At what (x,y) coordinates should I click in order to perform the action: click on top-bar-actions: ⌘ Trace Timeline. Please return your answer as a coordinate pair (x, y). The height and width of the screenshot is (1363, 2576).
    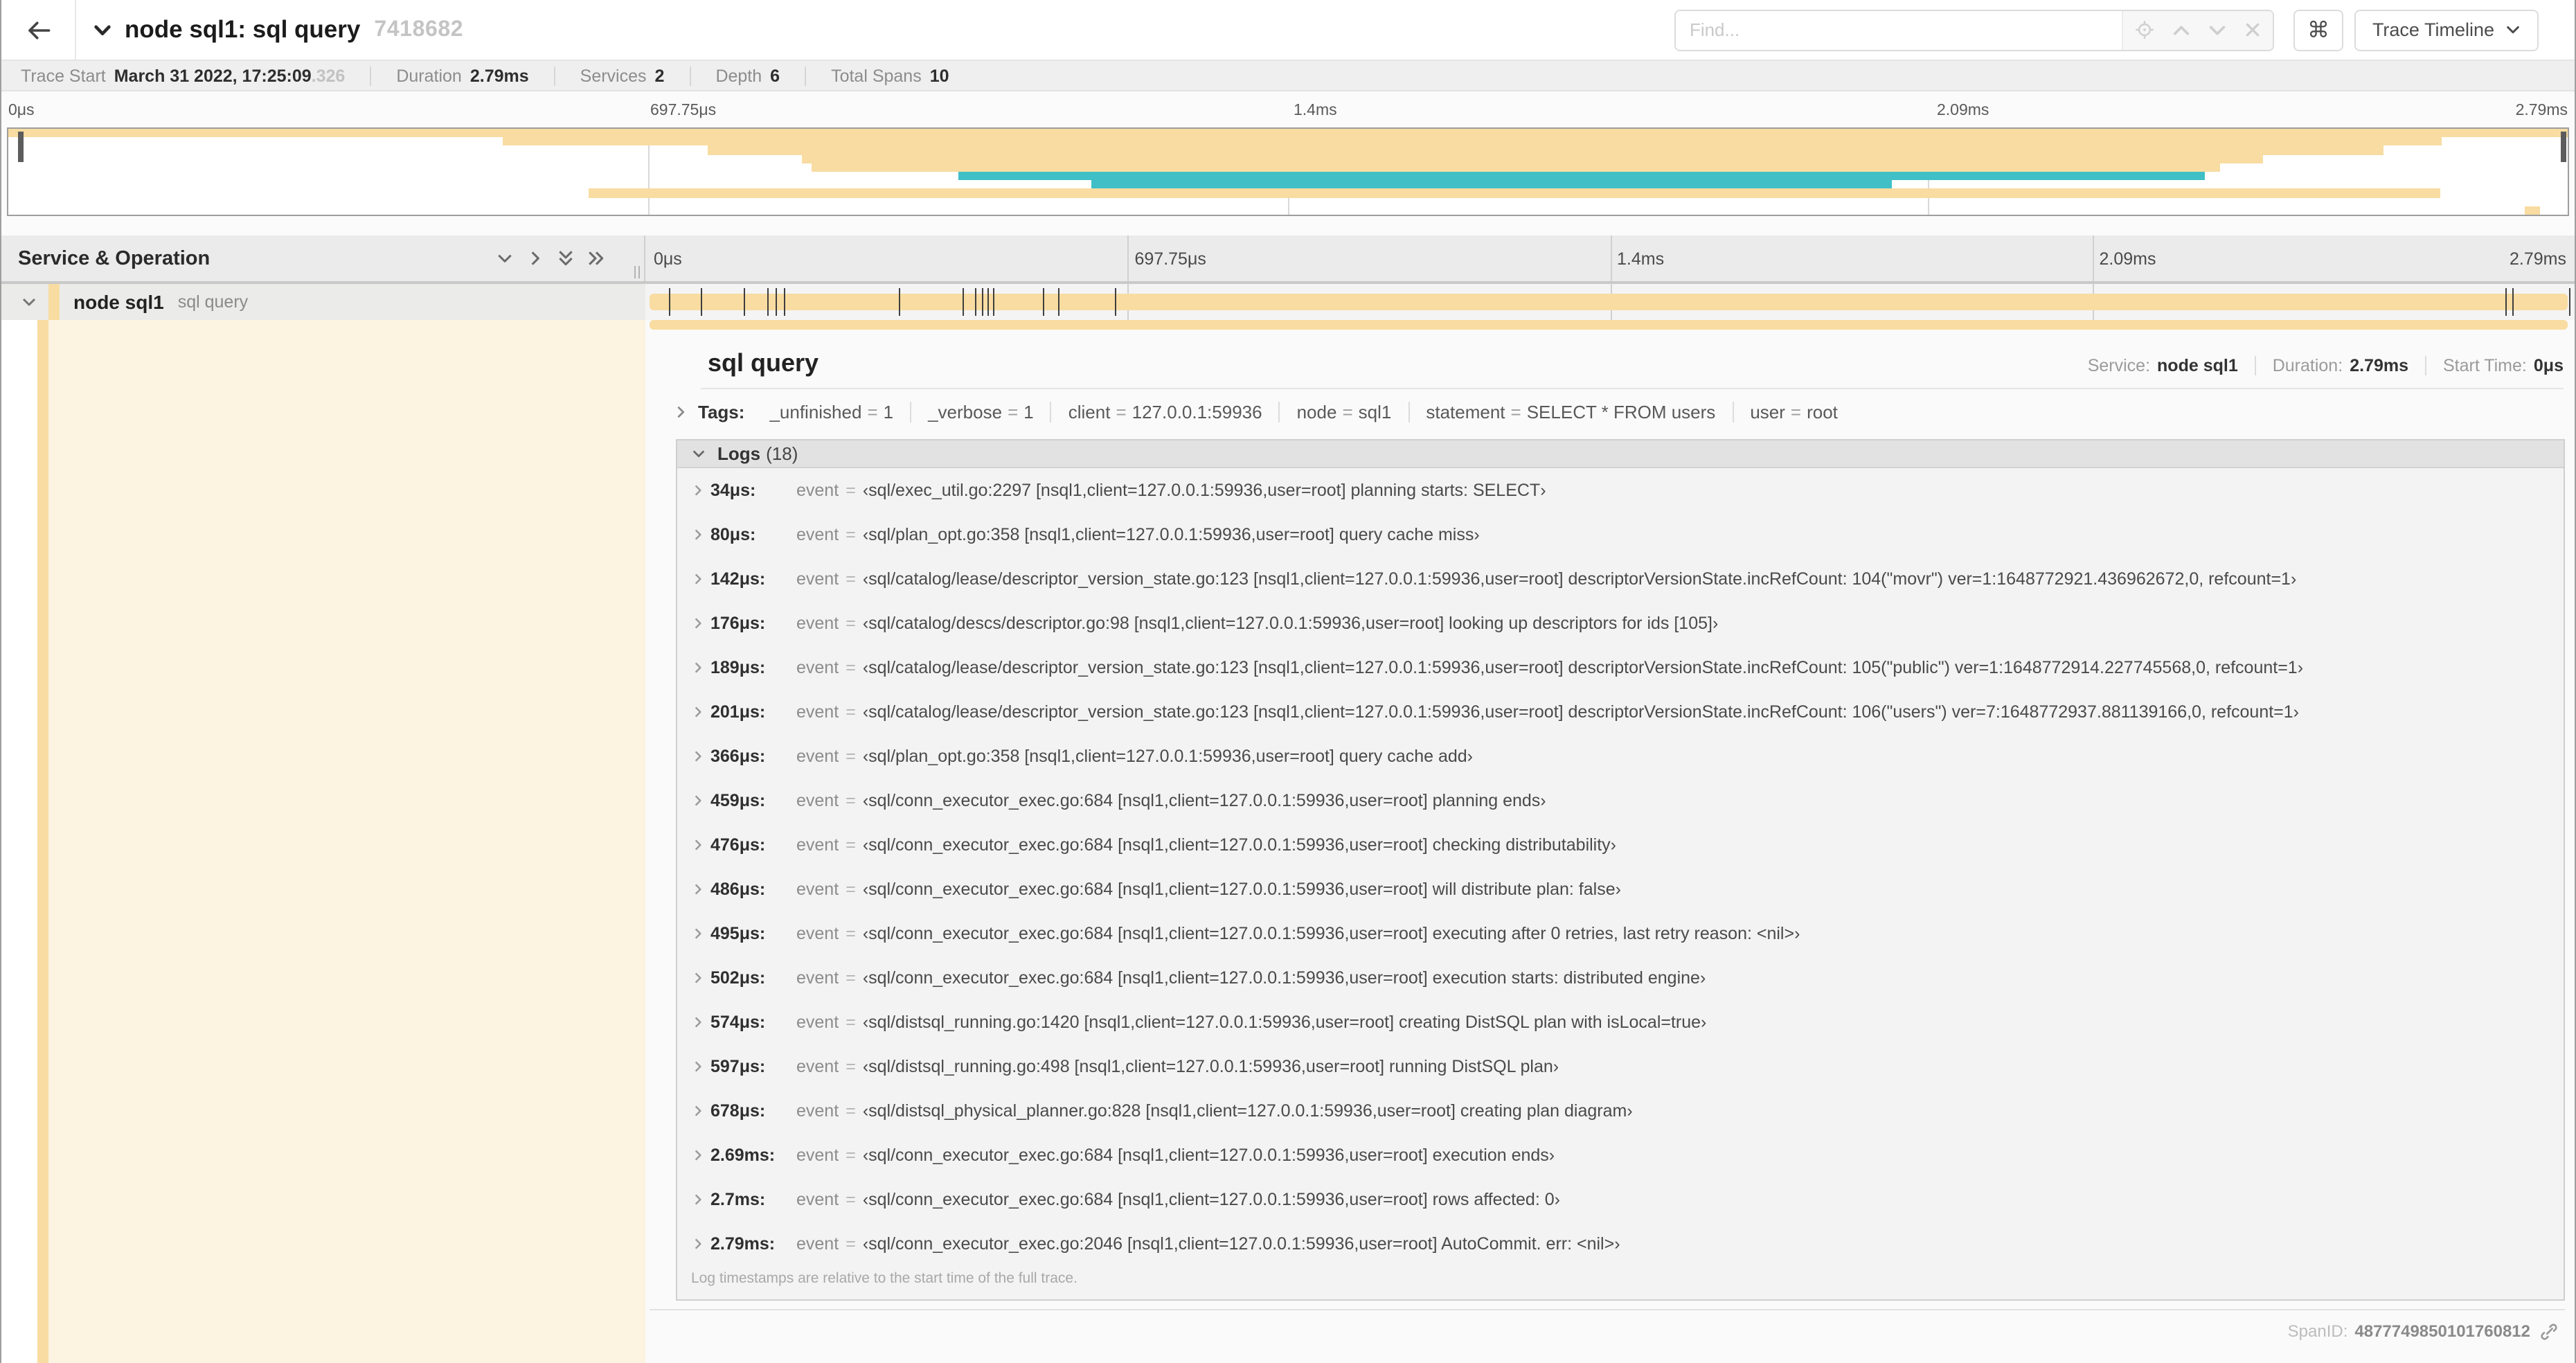
    Looking at the image, I should click on (2106, 30).